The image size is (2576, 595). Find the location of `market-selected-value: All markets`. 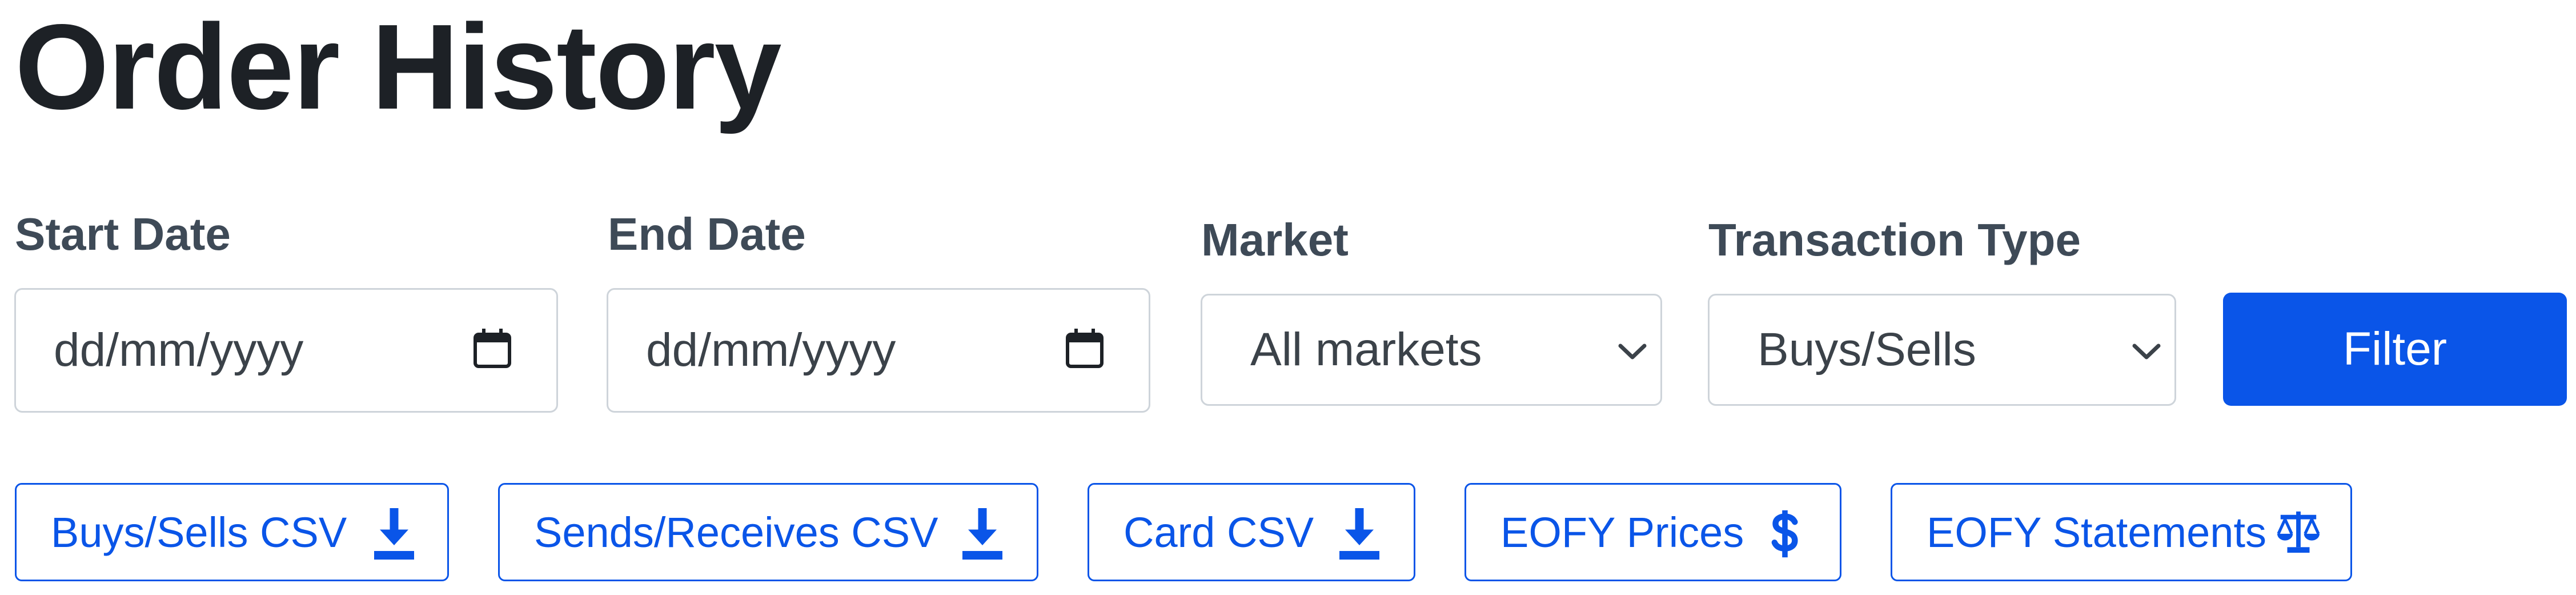

market-selected-value: All markets is located at coordinates (1366, 350).